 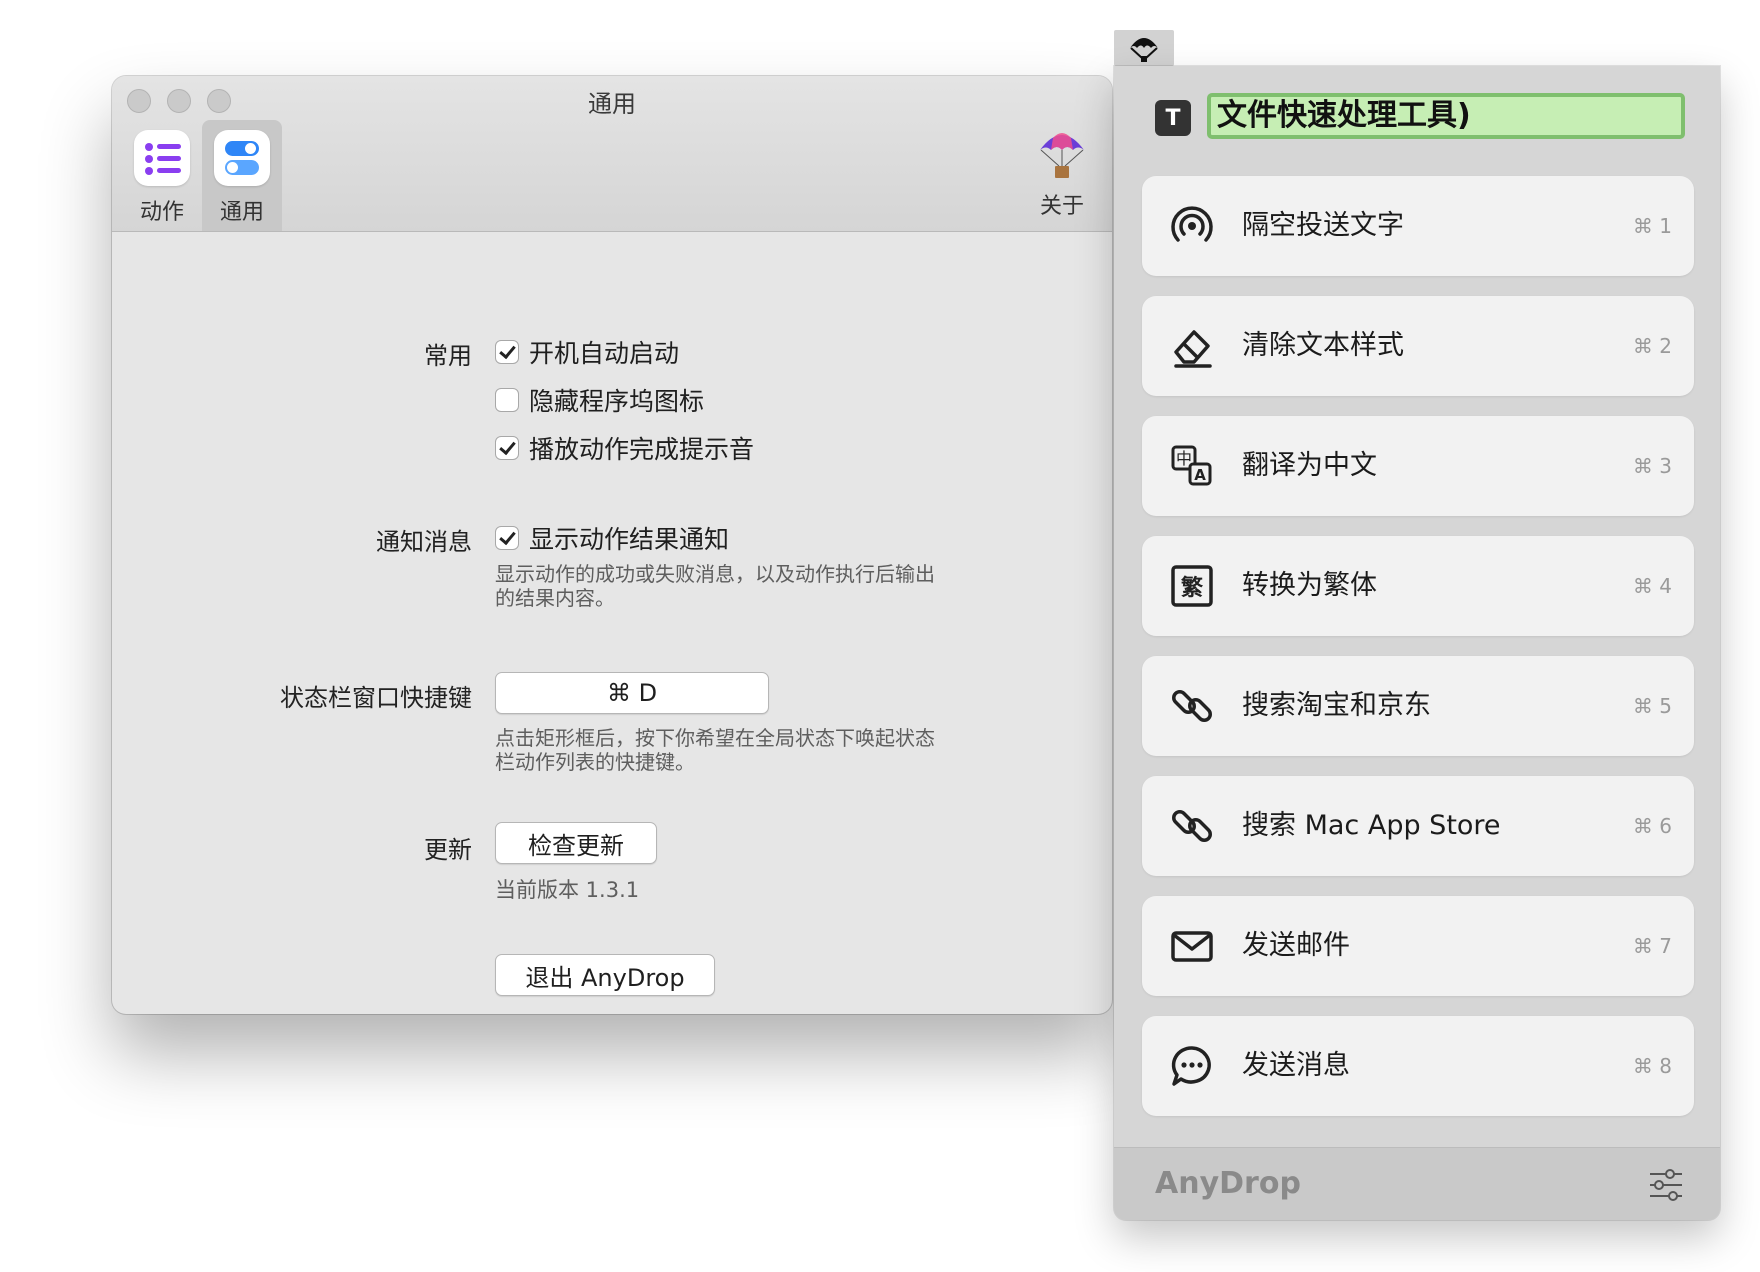 What do you see at coordinates (376, 698) in the screenshot?
I see `shortcut-section-label: 状态栏窗口快捷键` at bounding box center [376, 698].